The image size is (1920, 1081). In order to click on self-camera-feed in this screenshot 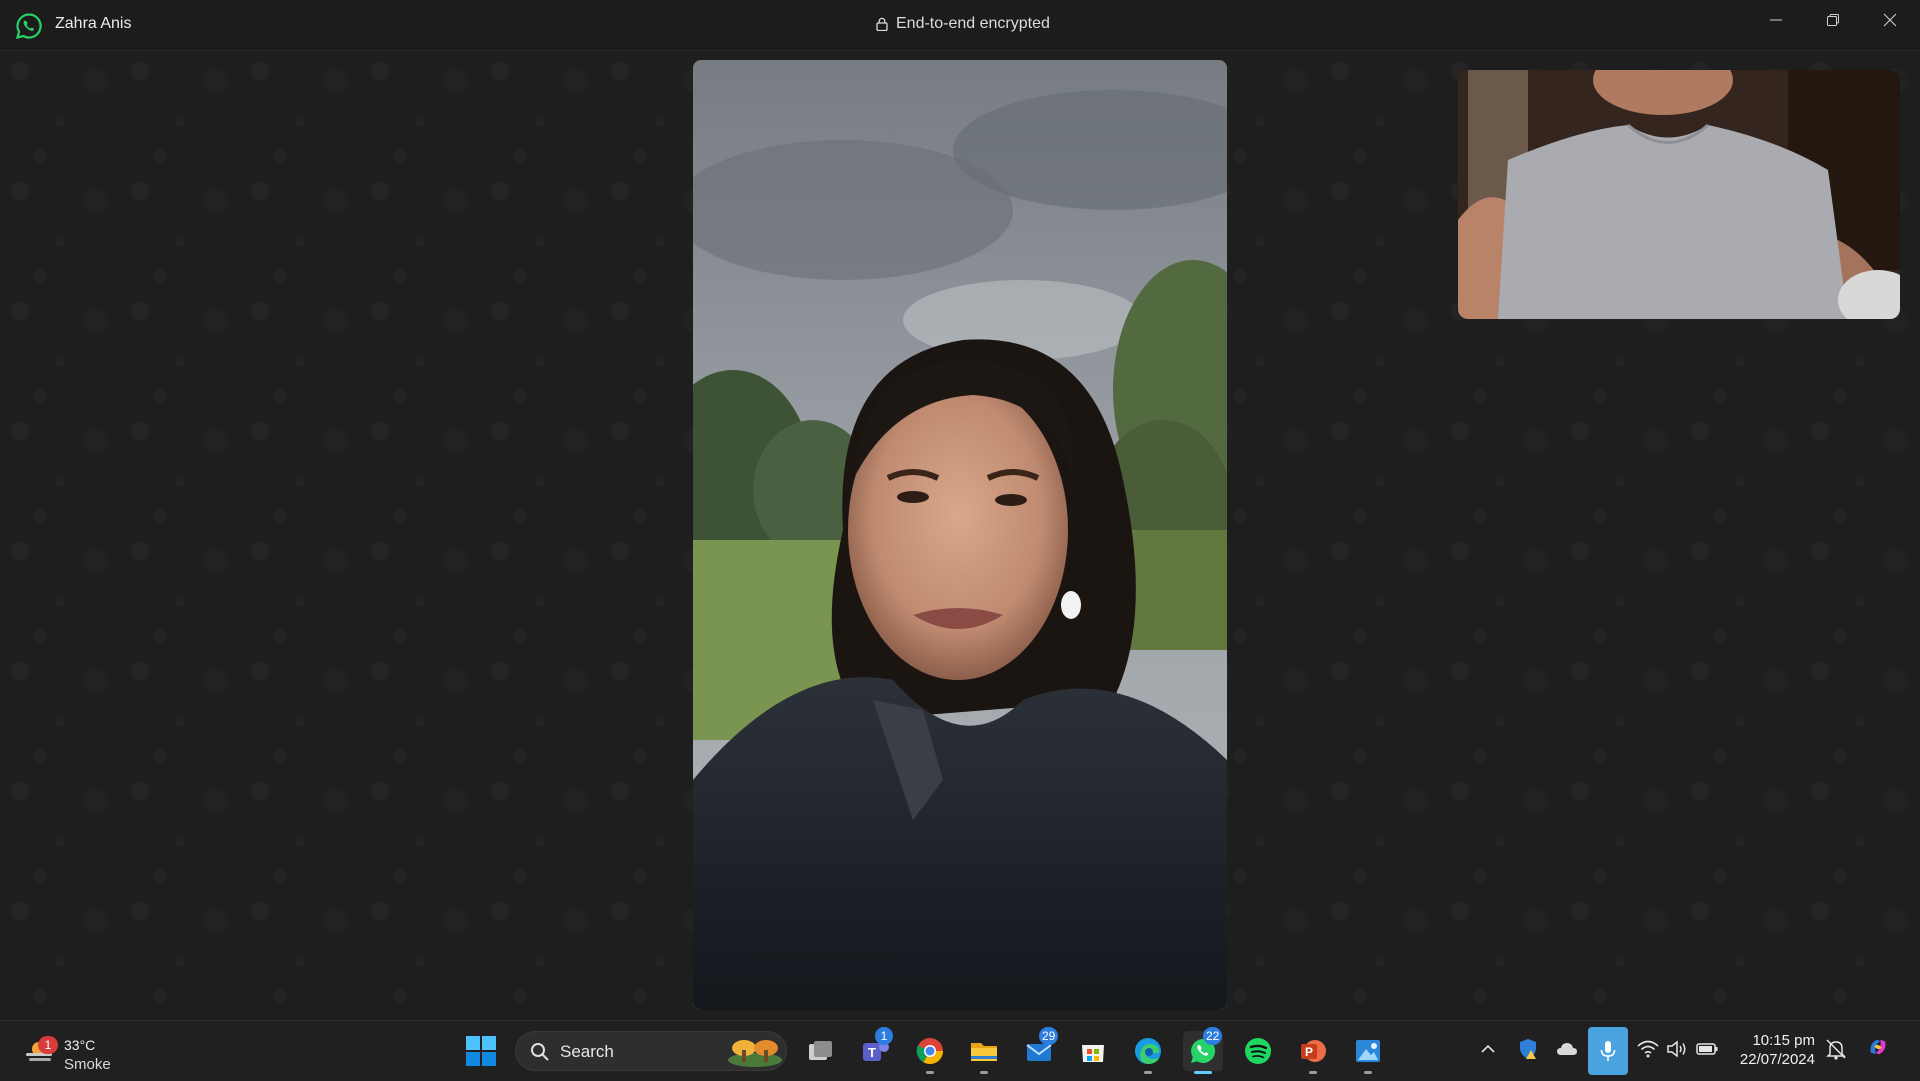, I will do `click(1679, 194)`.